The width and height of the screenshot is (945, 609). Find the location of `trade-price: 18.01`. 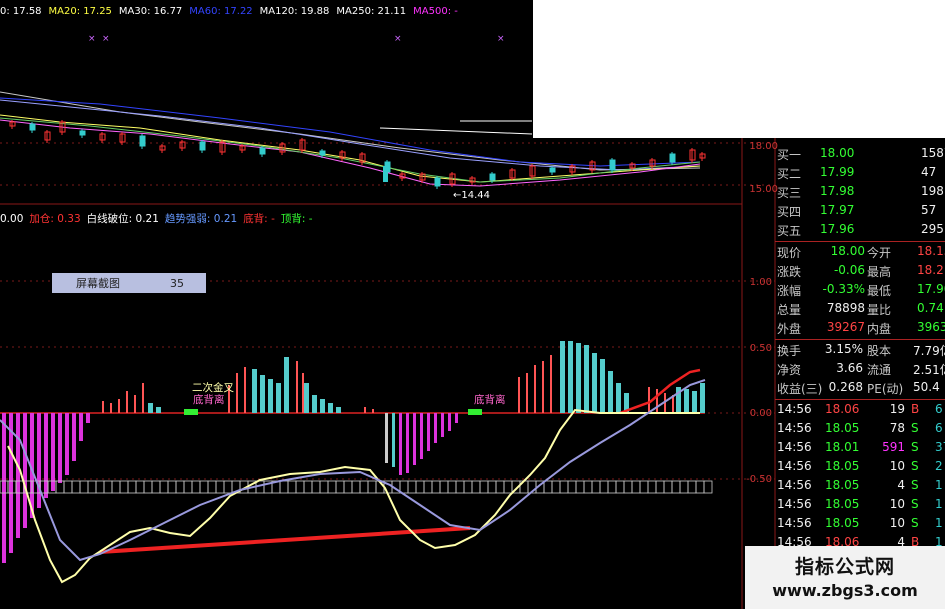

trade-price: 18.01 is located at coordinates (842, 447).